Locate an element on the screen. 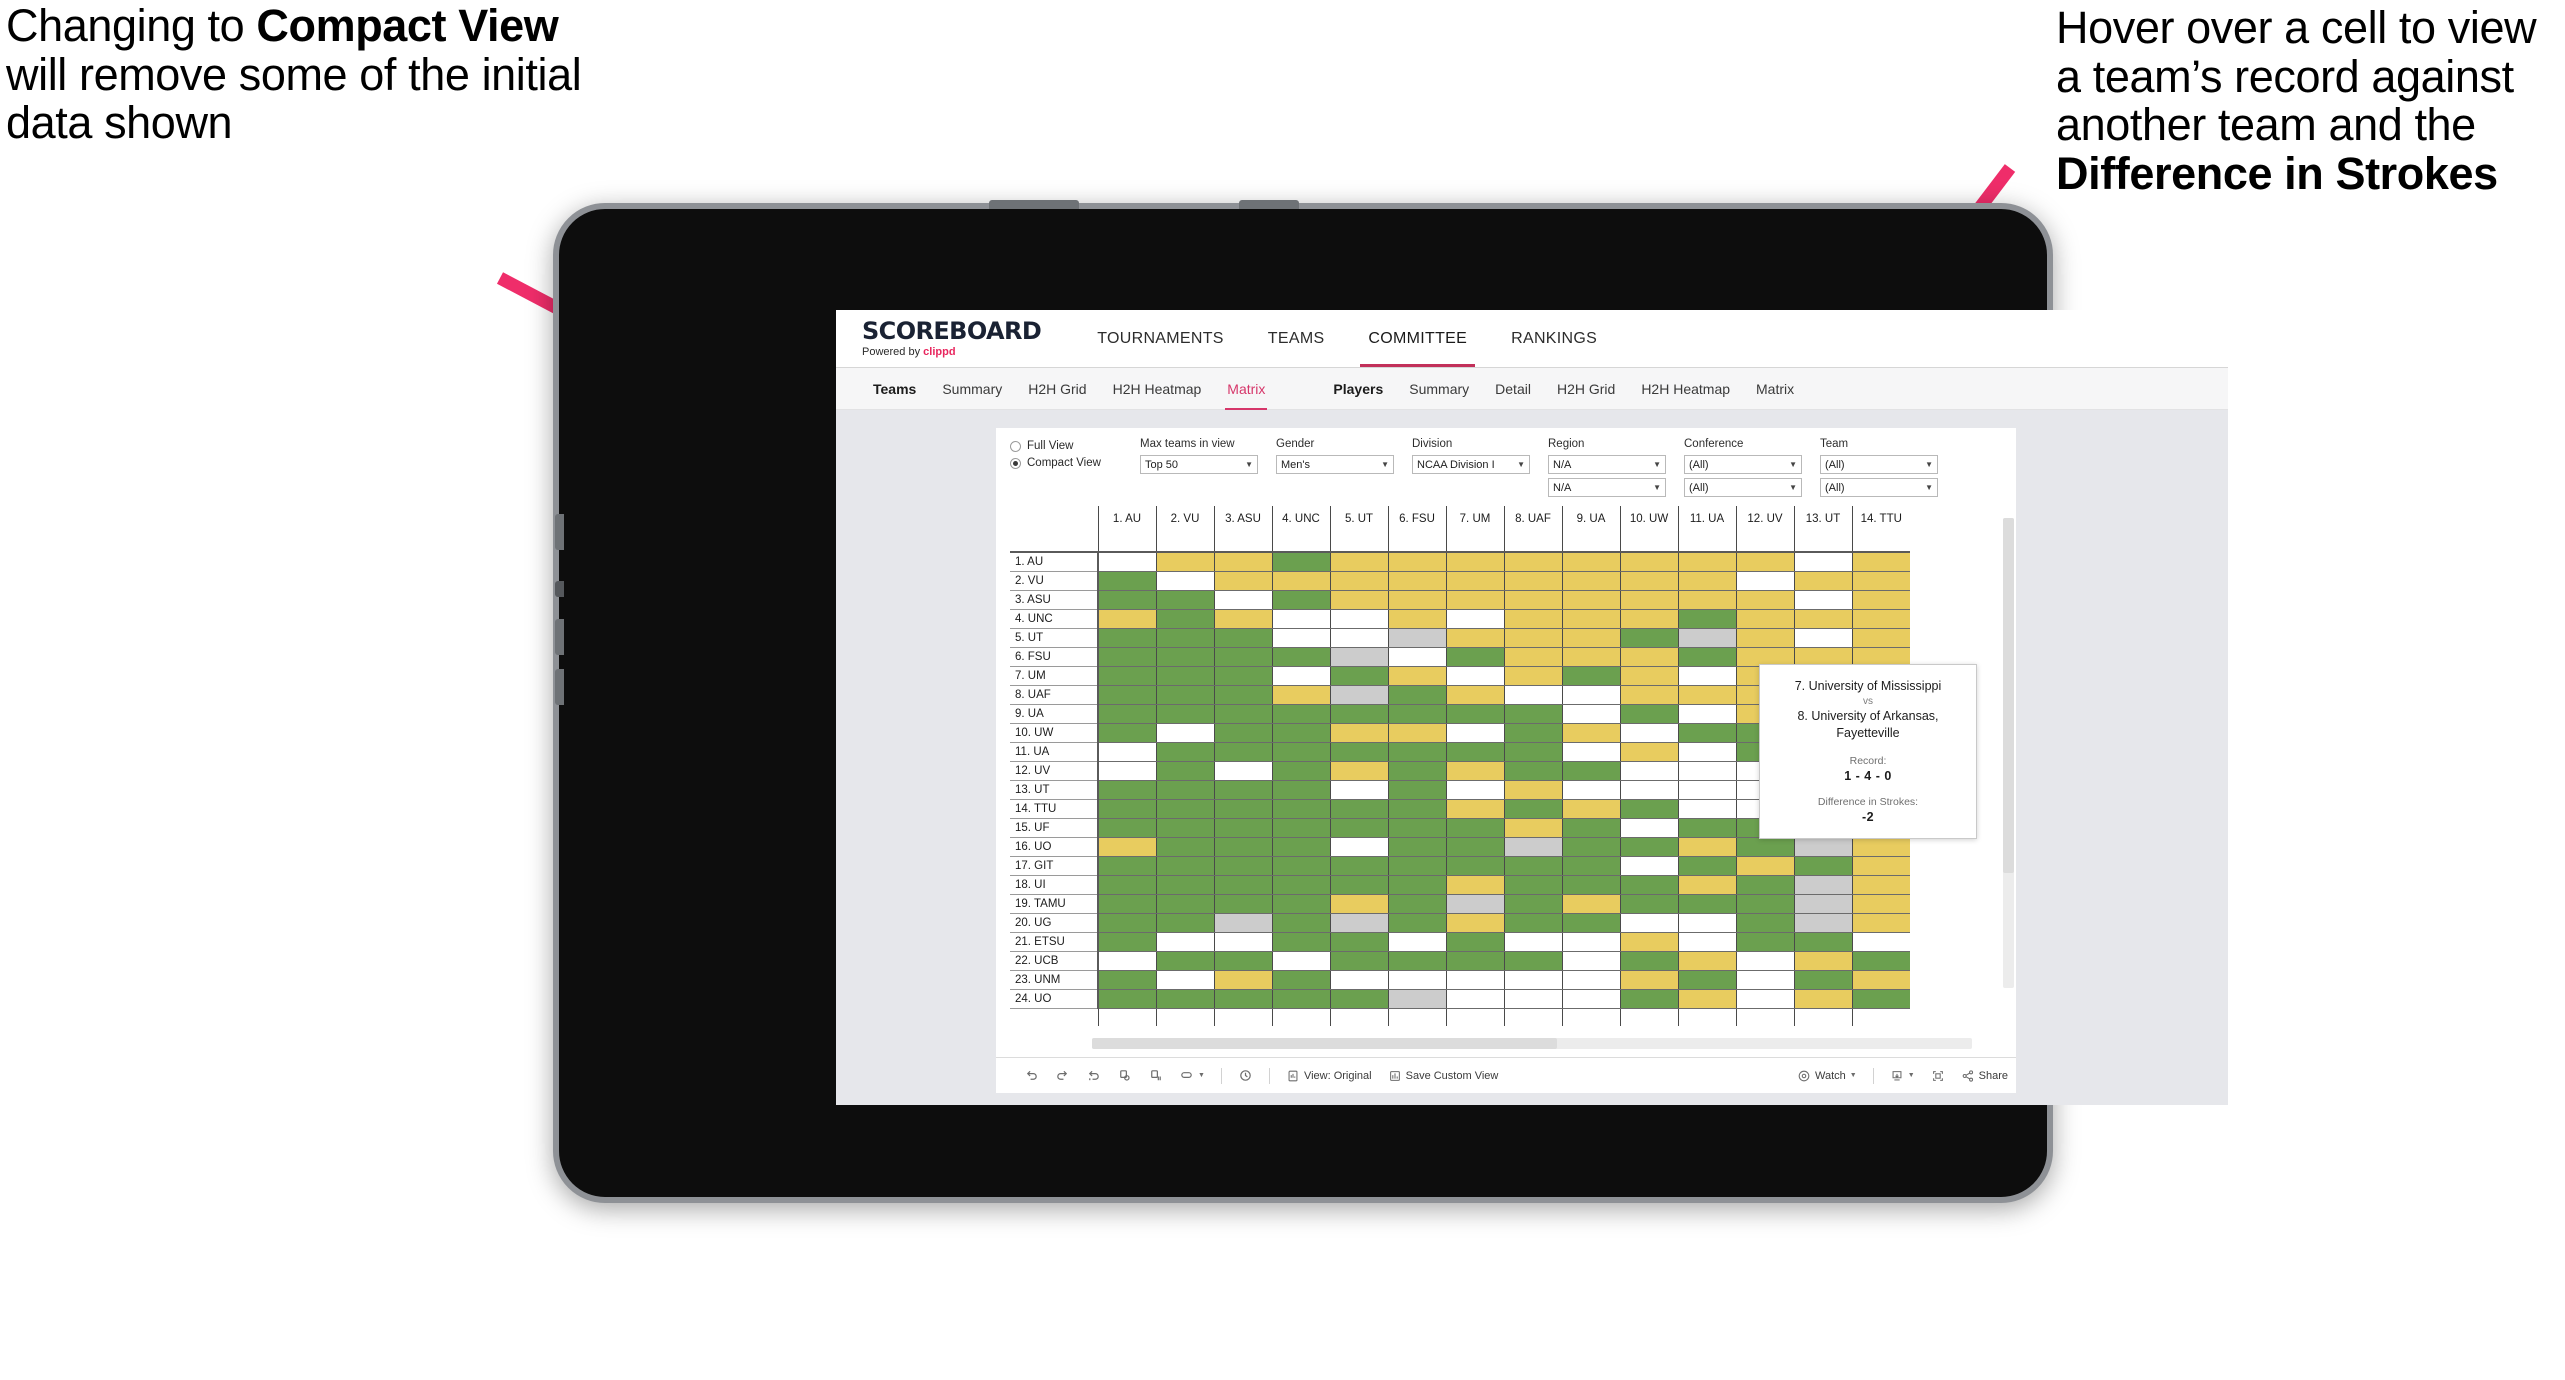  matrix-column-header: 3. ASU is located at coordinates (1242, 529).